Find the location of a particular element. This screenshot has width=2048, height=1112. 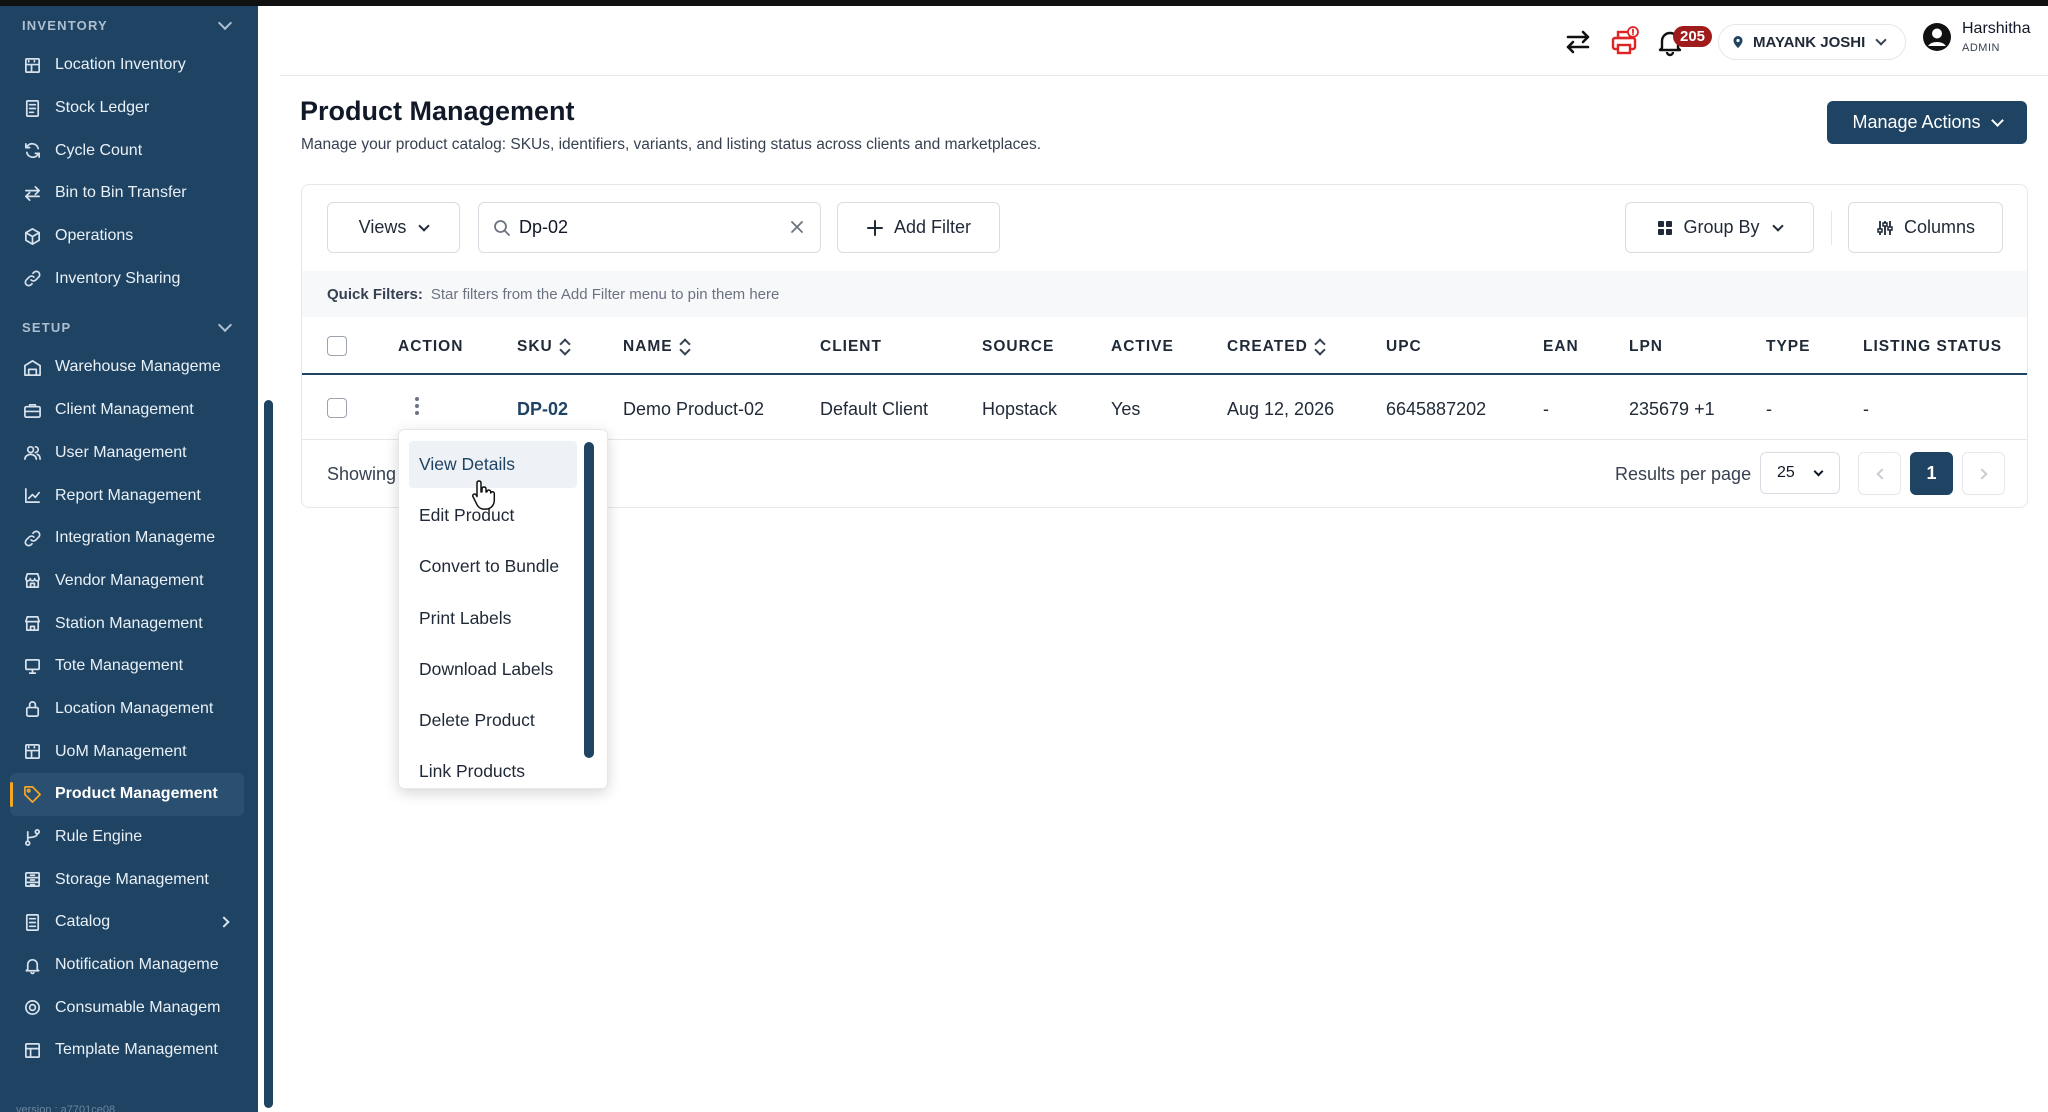

cell-ean: - is located at coordinates (1546, 409).